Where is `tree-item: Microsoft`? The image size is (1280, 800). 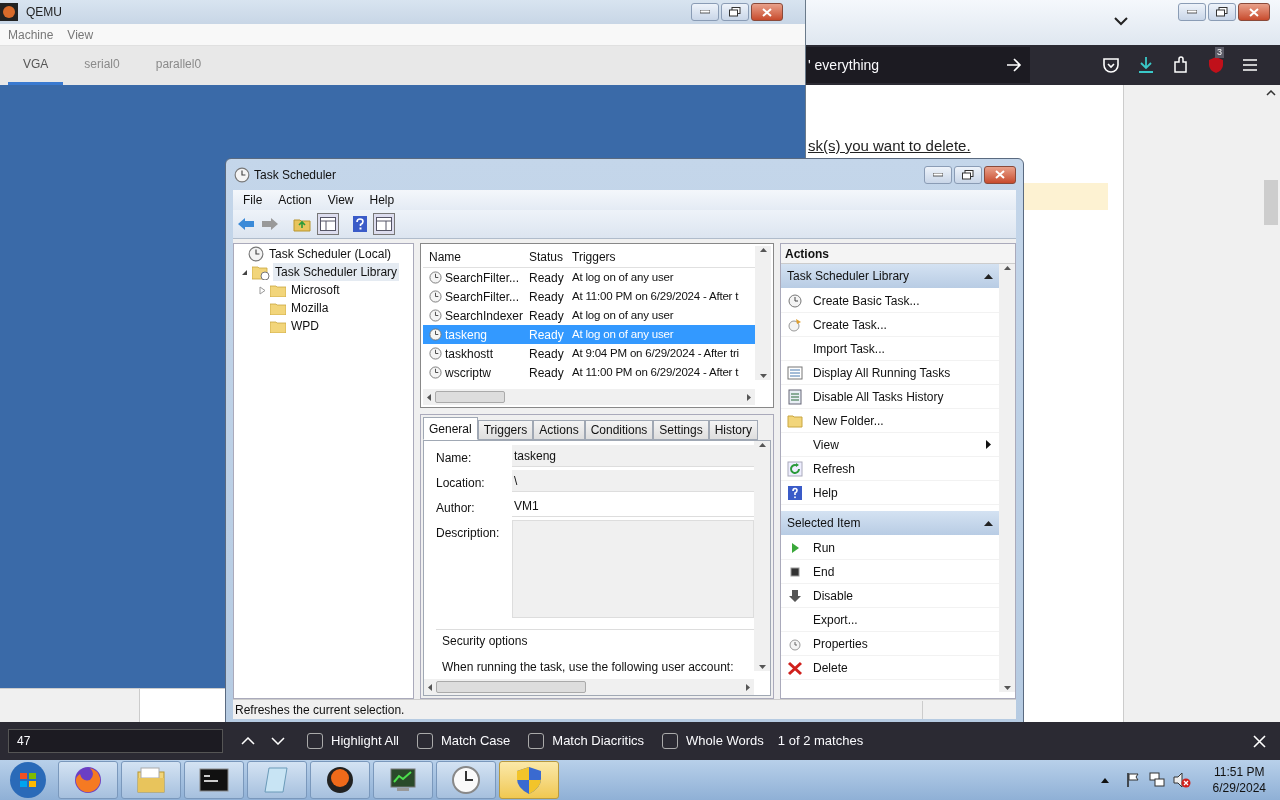
tree-item: Microsoft is located at coordinates (315, 290).